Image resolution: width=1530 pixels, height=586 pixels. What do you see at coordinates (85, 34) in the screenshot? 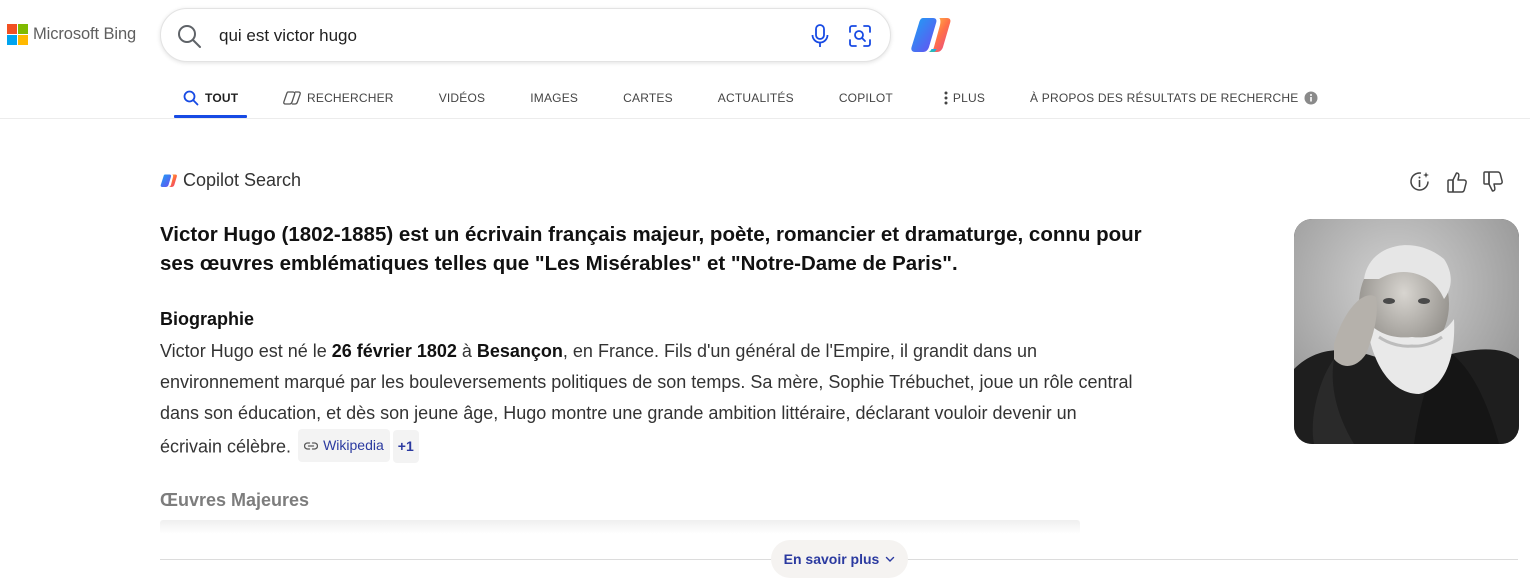
I see `logo-text: Microsoft Bing` at bounding box center [85, 34].